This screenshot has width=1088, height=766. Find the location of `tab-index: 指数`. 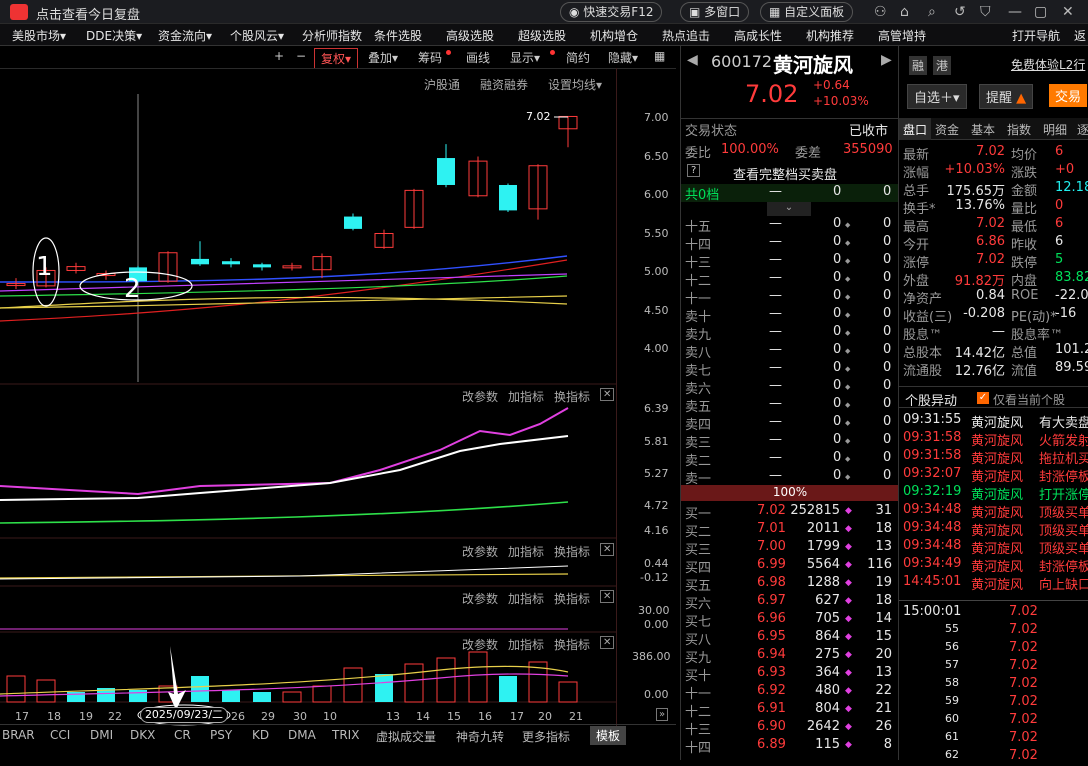

tab-index: 指数 is located at coordinates (1019, 129).